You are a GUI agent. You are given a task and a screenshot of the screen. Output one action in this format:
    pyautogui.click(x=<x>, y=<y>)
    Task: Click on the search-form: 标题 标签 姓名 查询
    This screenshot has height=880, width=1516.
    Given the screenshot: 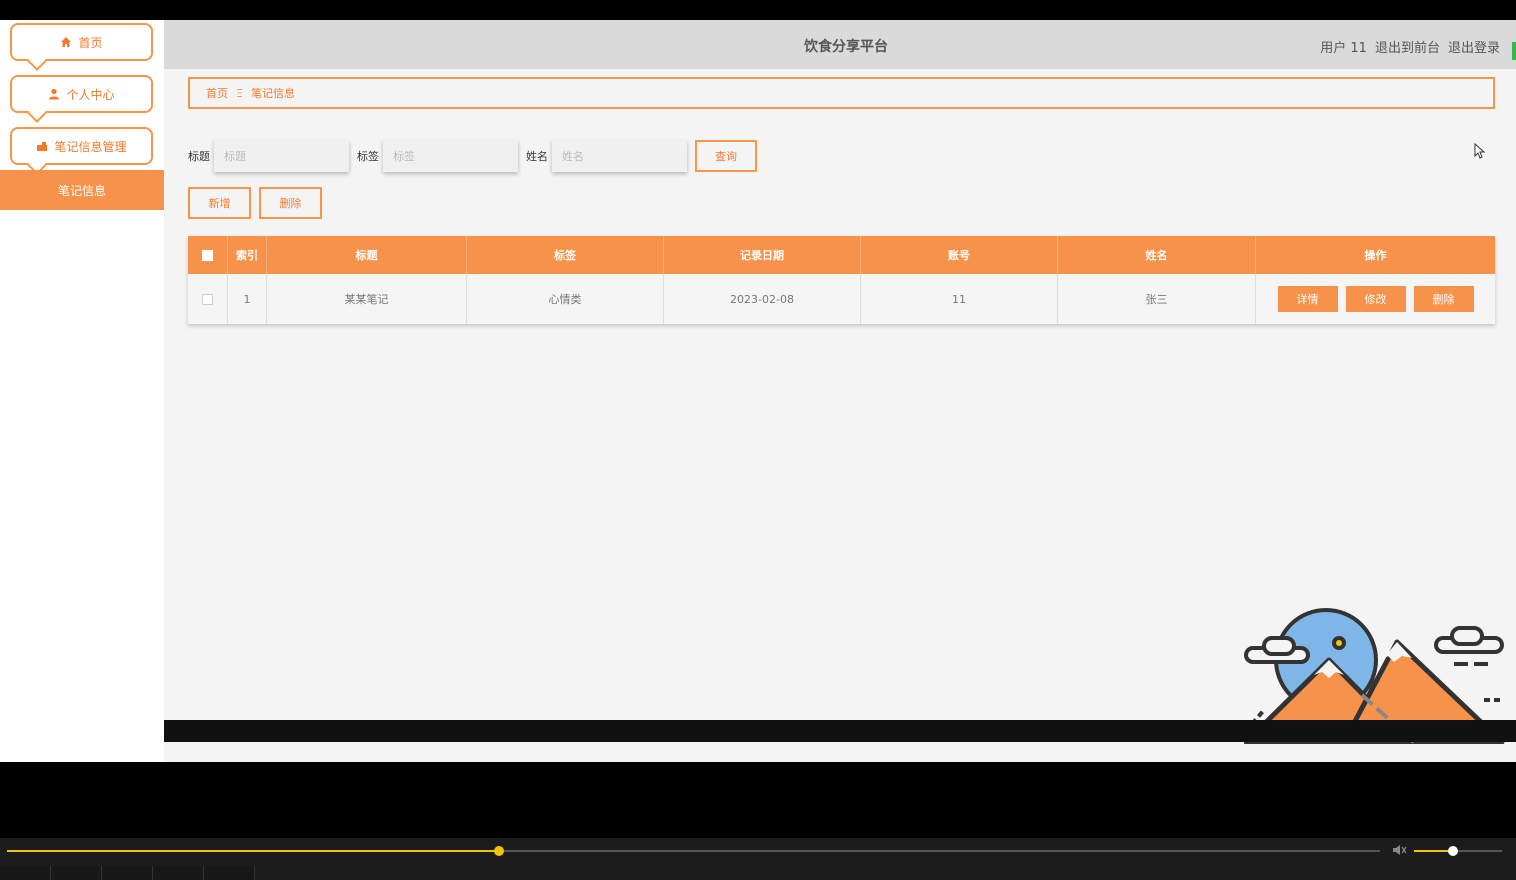 What is the action you would take?
    pyautogui.click(x=472, y=156)
    